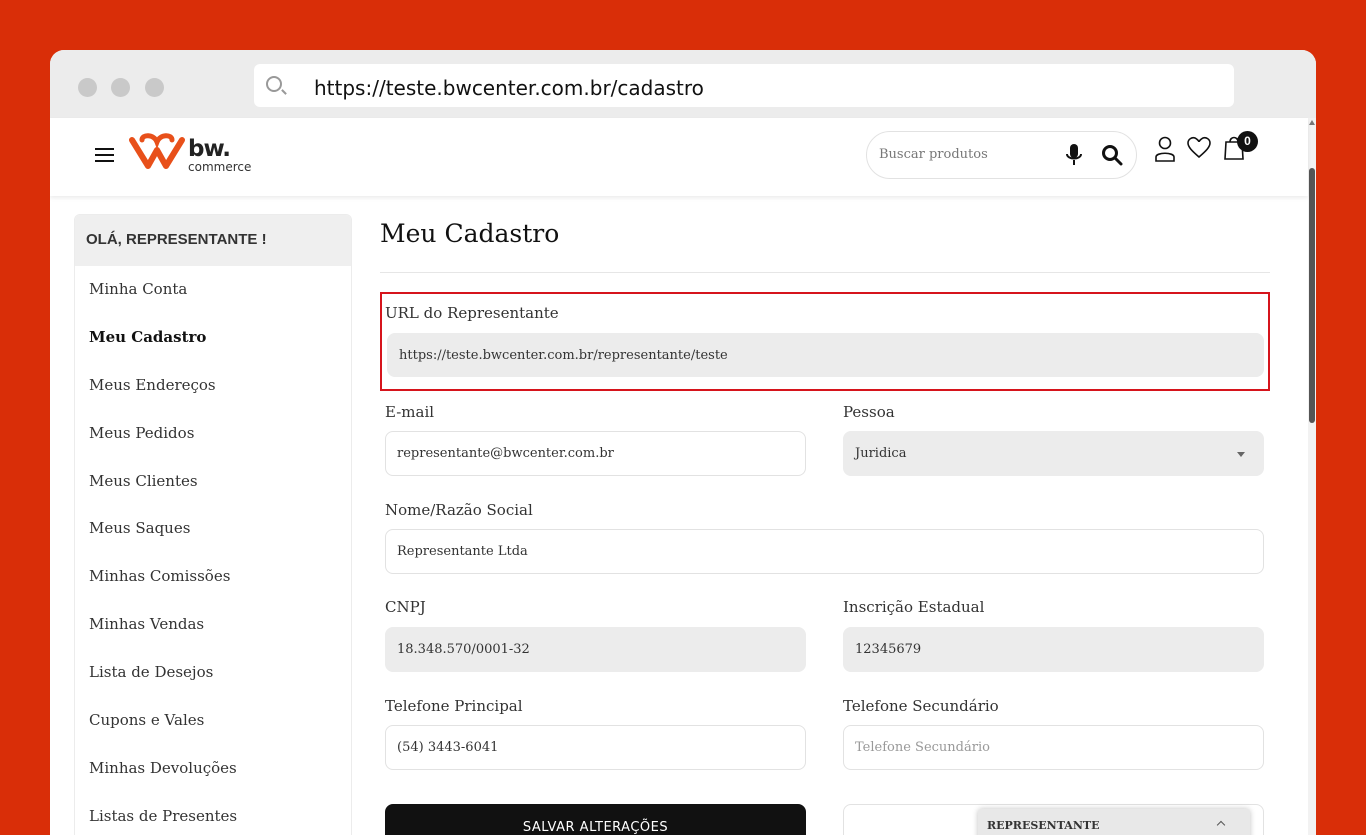 The image size is (1366, 835). Describe the element at coordinates (213, 290) in the screenshot. I see `sidebar-item-minha-conta: Minha Conta` at that location.